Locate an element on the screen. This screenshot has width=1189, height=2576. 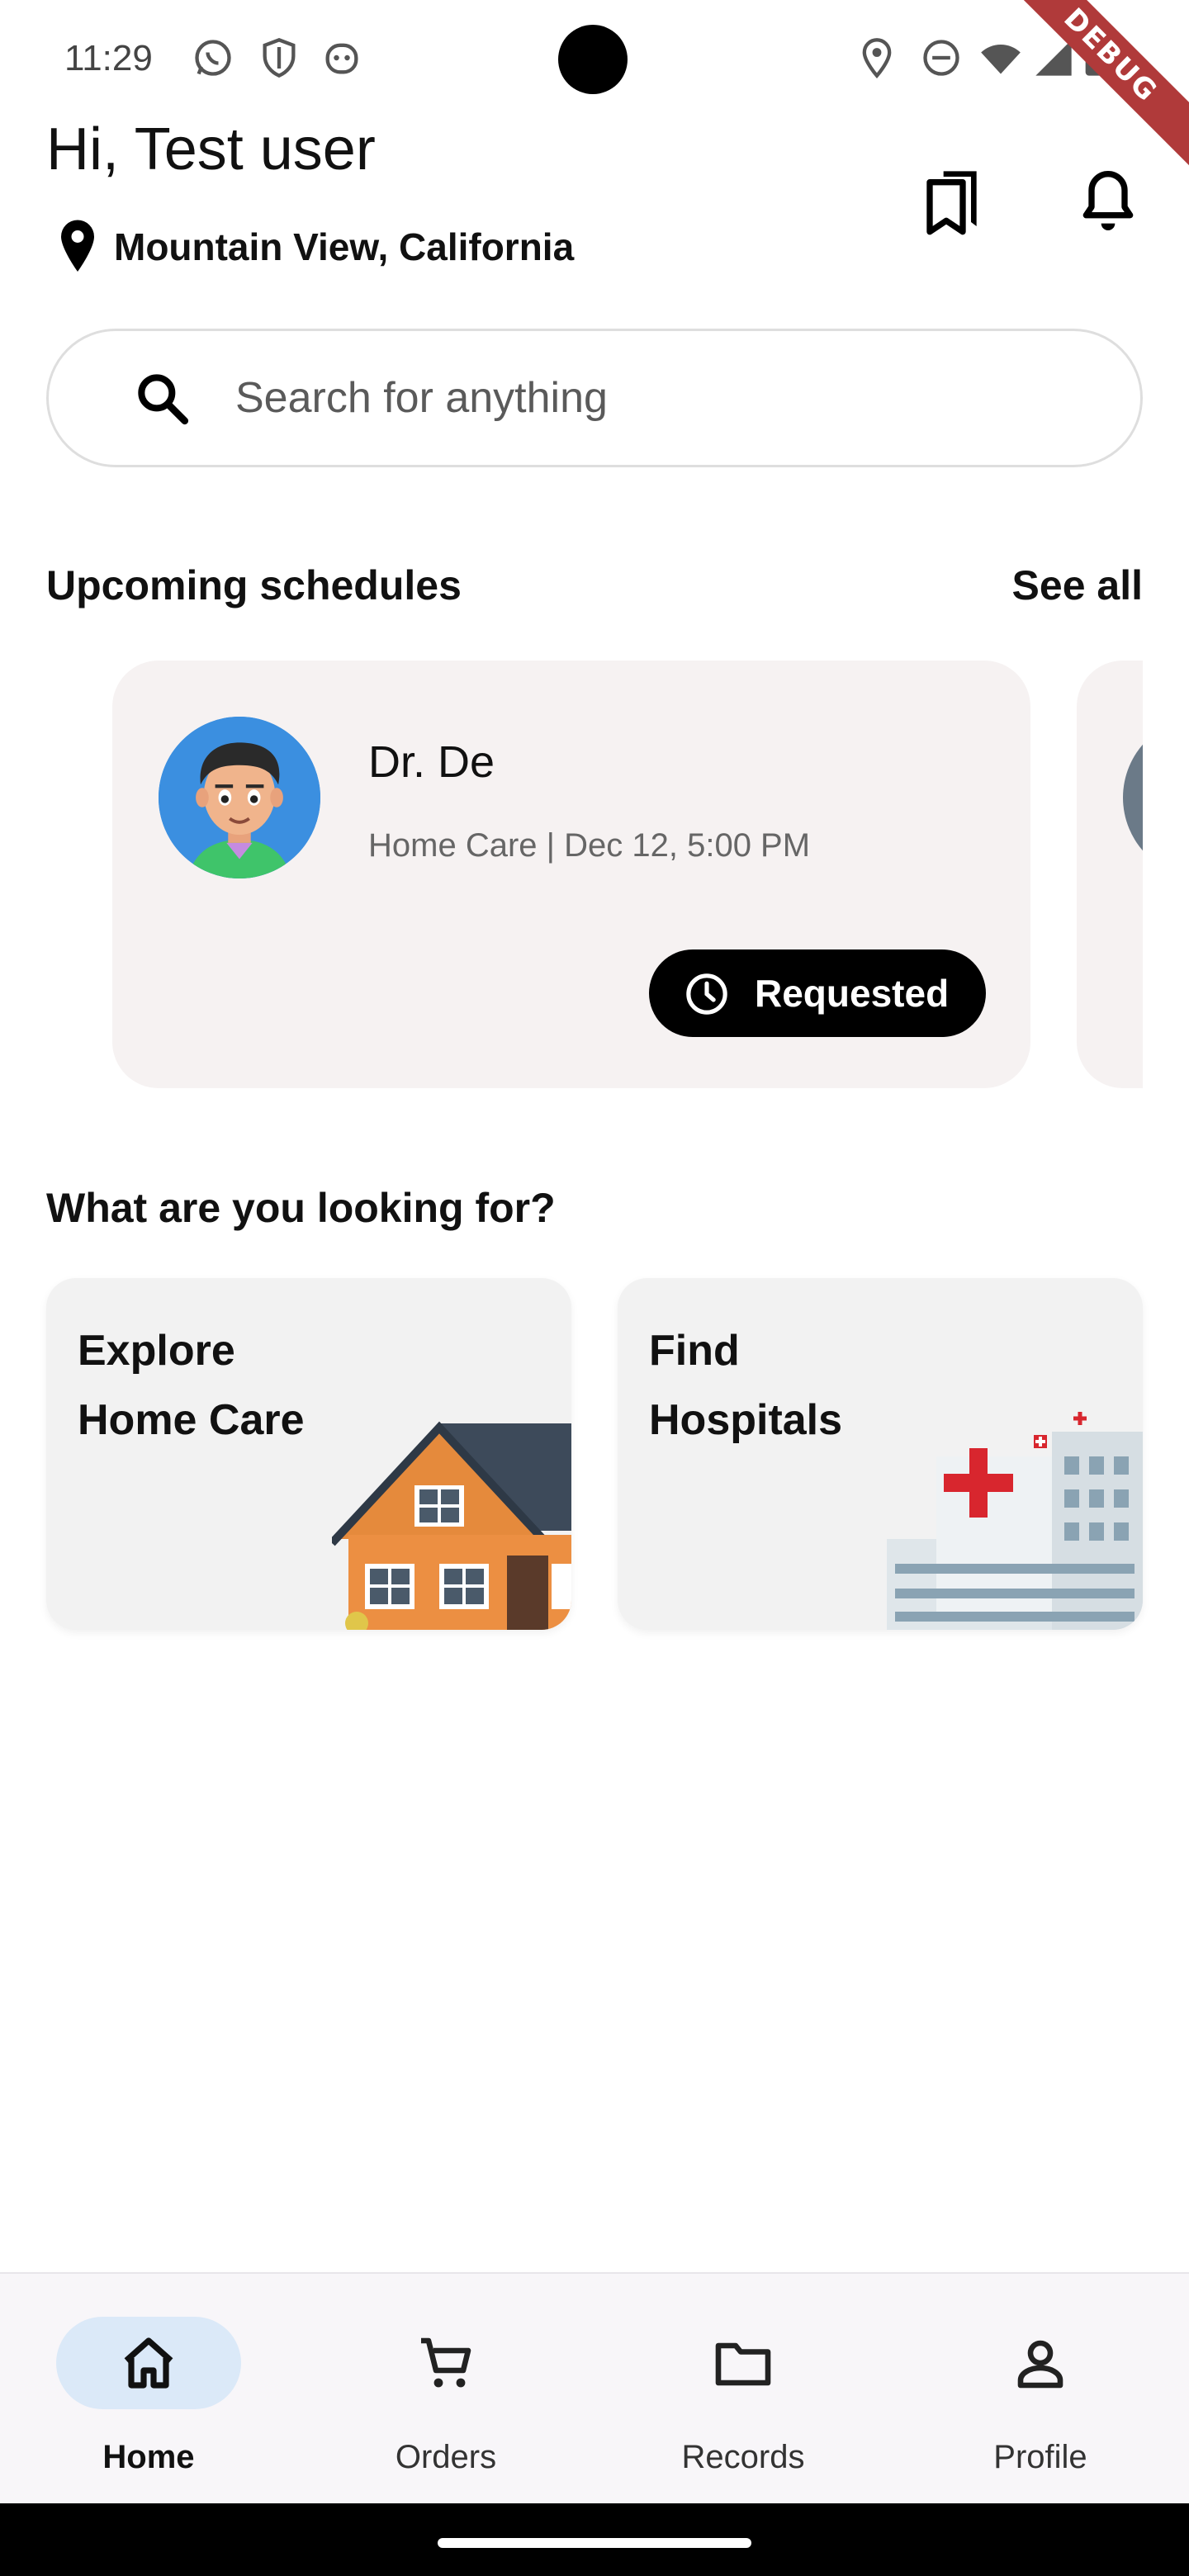
category-title: Explore Home Care is located at coordinates (191, 1385).